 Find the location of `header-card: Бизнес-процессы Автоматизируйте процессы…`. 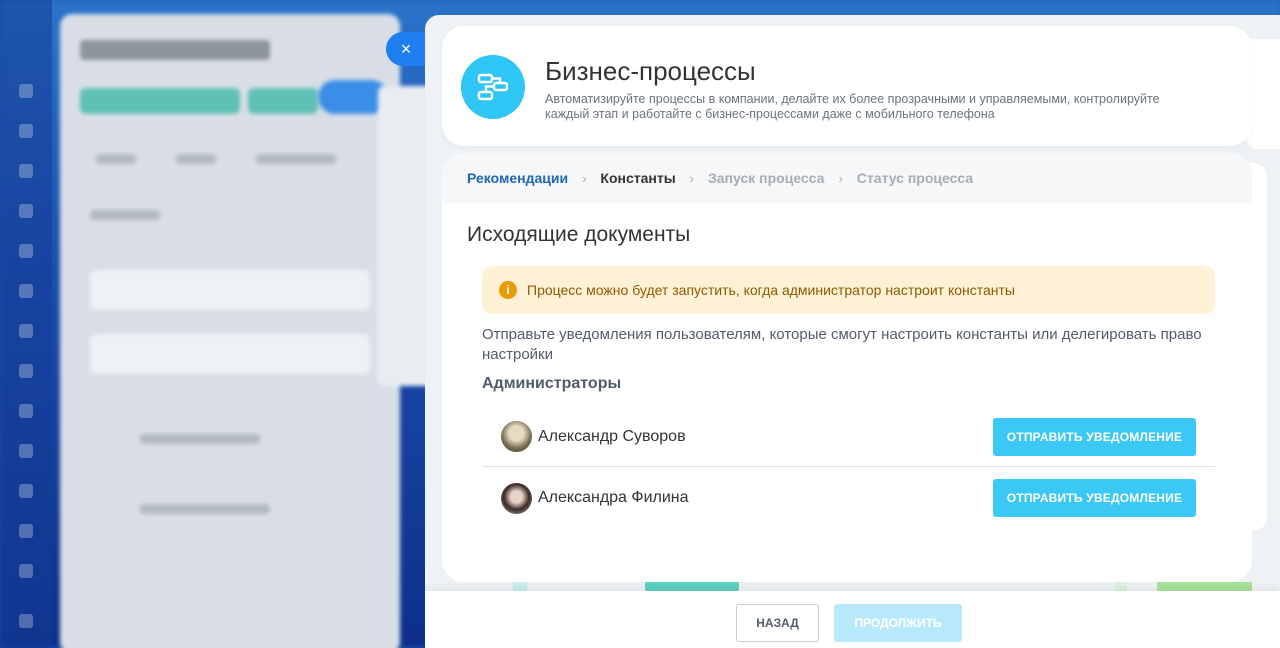

header-card: Бизнес-процессы Автоматизируйте процессы… is located at coordinates (847, 86).